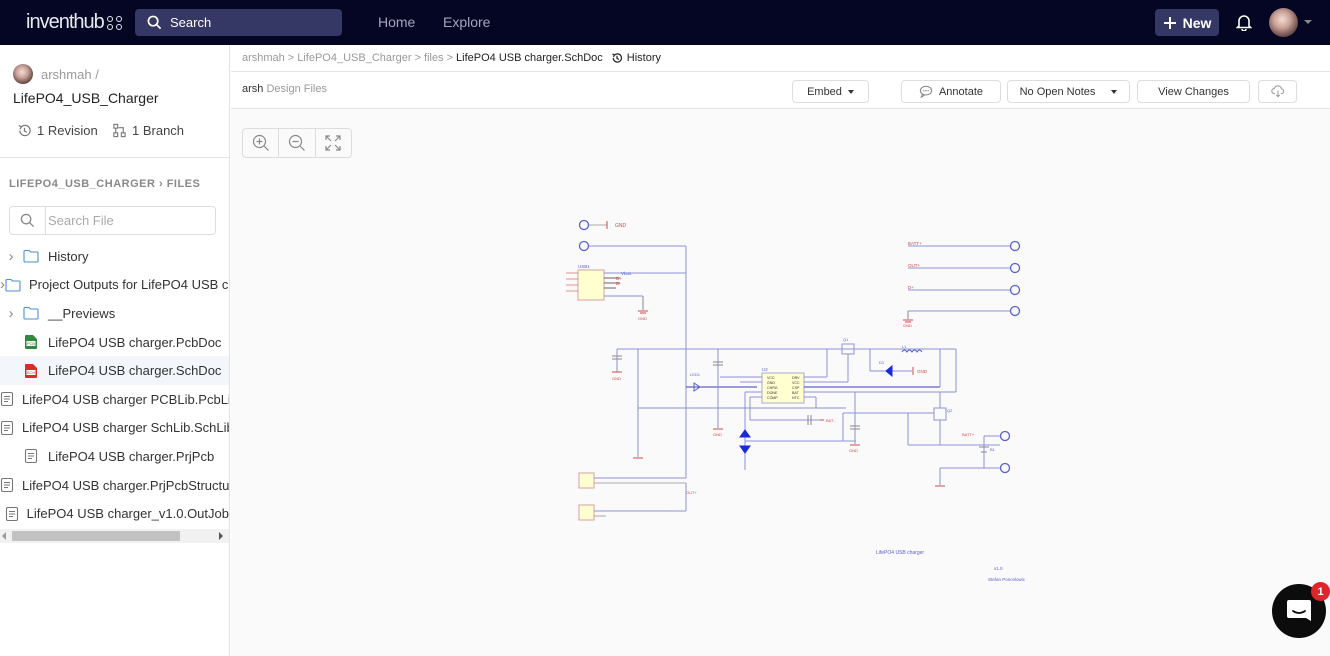 The width and height of the screenshot is (1330, 656). What do you see at coordinates (135, 371) in the screenshot?
I see `tree-item-label: LifePO4 USB charger.SchDoc` at bounding box center [135, 371].